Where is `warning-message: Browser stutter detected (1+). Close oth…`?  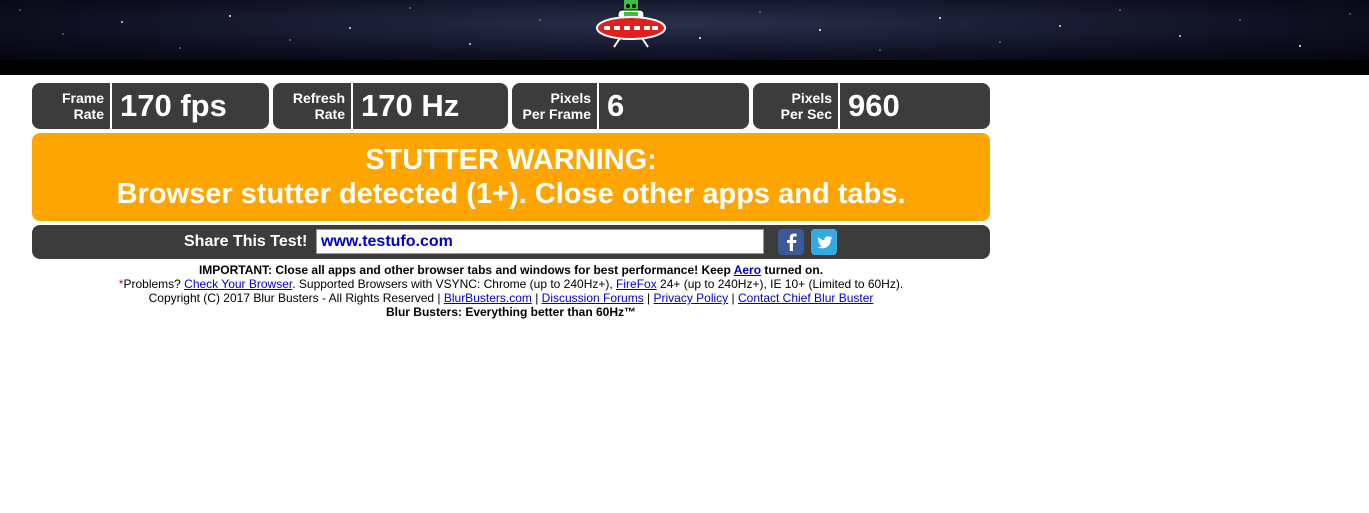
warning-message: Browser stutter detected (1+). Close oth… is located at coordinates (511, 194).